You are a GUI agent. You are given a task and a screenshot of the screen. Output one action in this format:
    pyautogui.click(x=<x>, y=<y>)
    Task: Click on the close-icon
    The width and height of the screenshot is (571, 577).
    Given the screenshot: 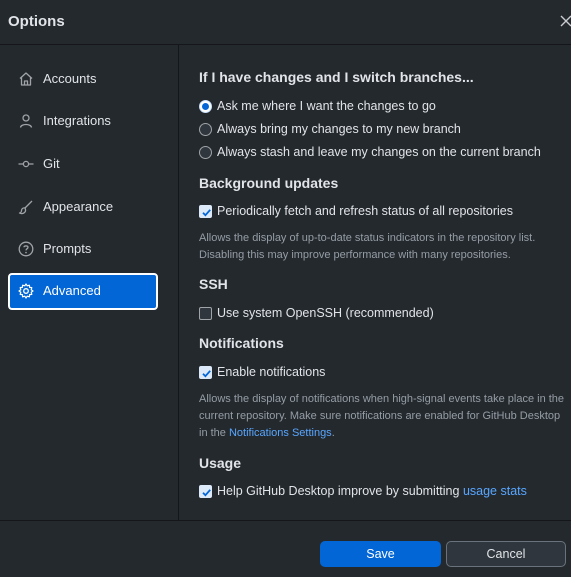 What is the action you would take?
    pyautogui.click(x=565, y=21)
    